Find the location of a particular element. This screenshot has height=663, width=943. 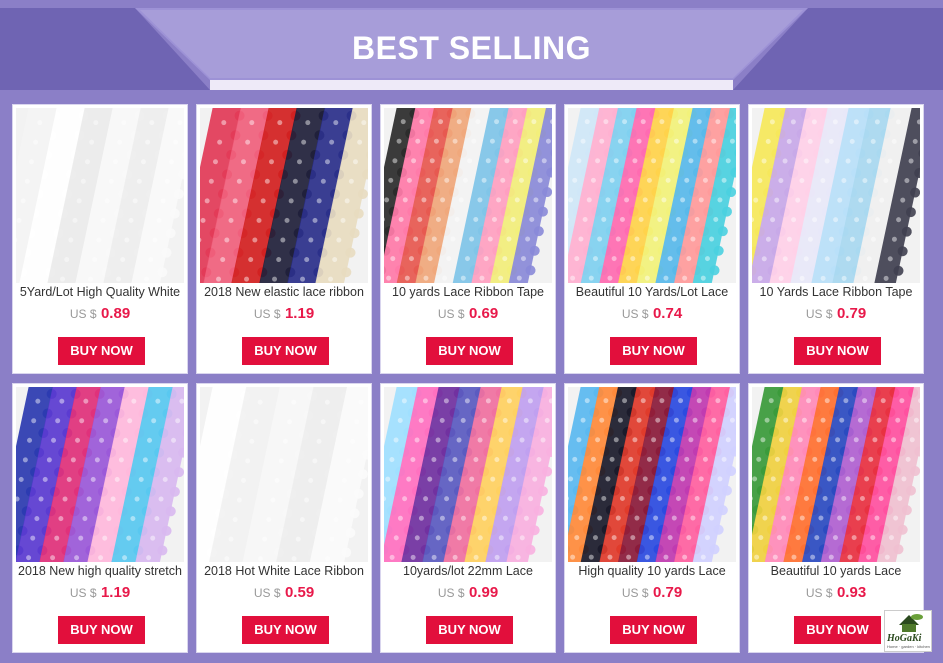

brand-tagline: Home · garden · kitchen is located at coordinates (908, 646).